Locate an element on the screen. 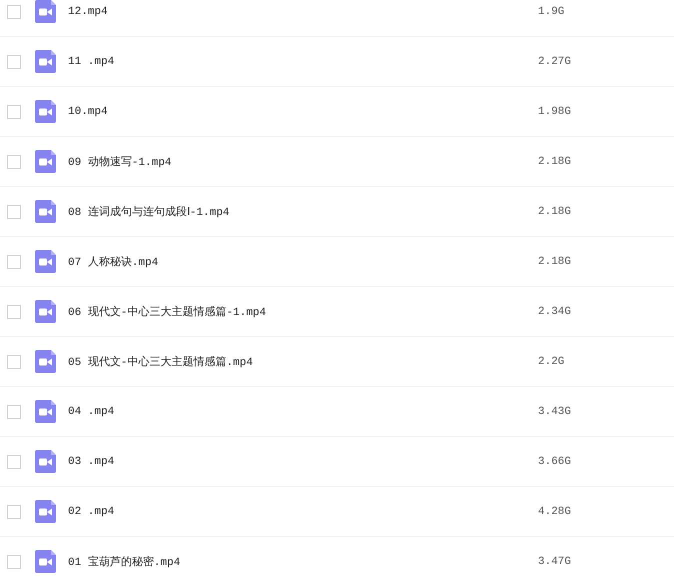  file-size: 3.43G is located at coordinates (555, 412).